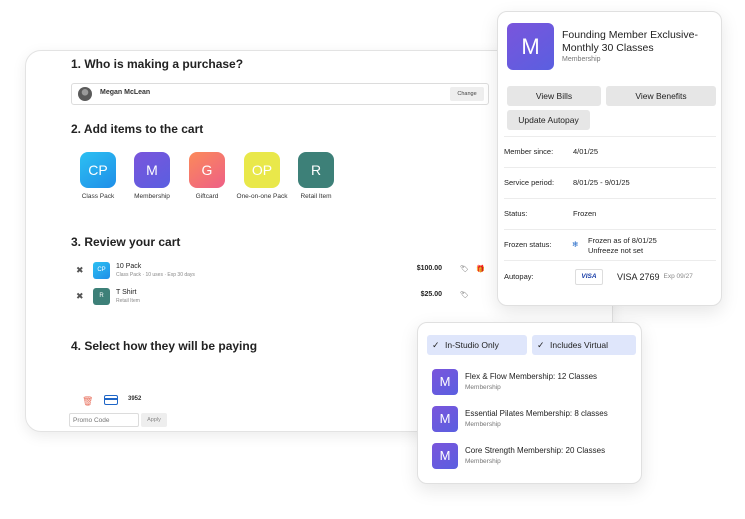  What do you see at coordinates (262, 170) in the screenshot?
I see `one-on-one-pack-tile: OP` at bounding box center [262, 170].